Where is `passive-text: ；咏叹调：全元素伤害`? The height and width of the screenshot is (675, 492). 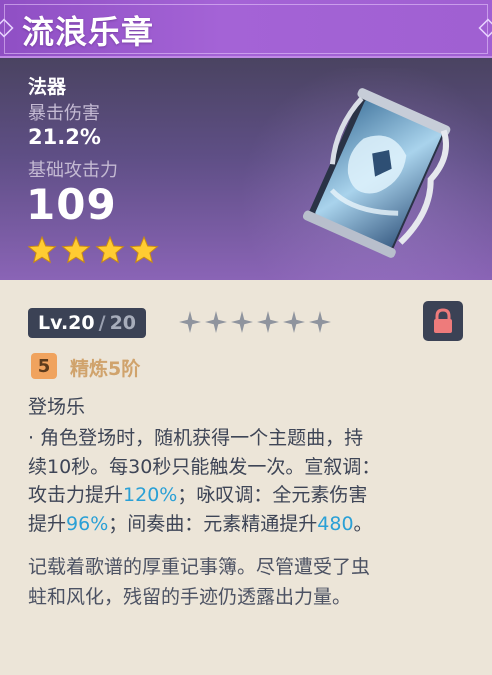
passive-text: ；咏叹调：全元素伤害 is located at coordinates (272, 495).